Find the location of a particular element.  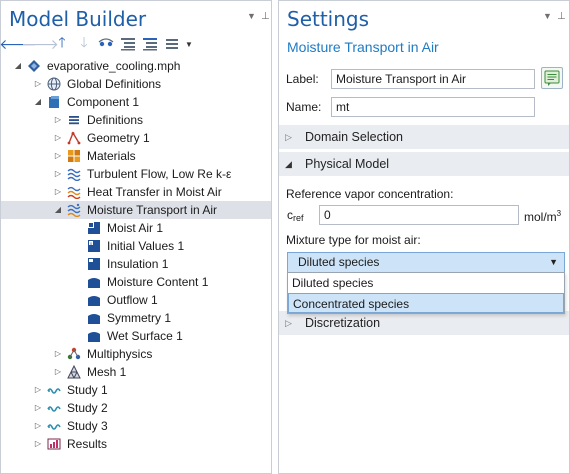

tree-node: ◢ evaporative_cooling.mph is located at coordinates (136, 66).